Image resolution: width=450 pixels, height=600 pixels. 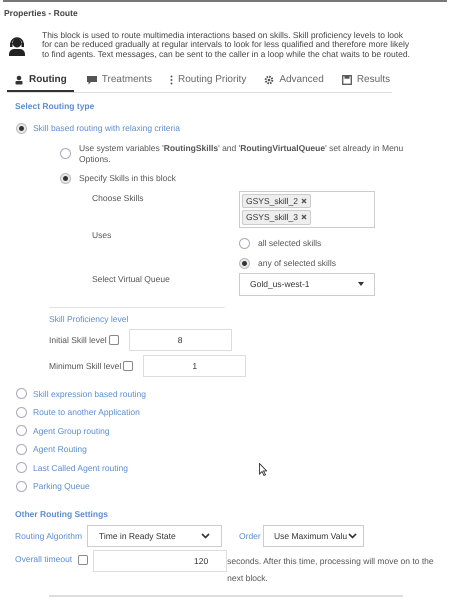 I want to click on field-label: Overall timeout, so click(x=43, y=559).